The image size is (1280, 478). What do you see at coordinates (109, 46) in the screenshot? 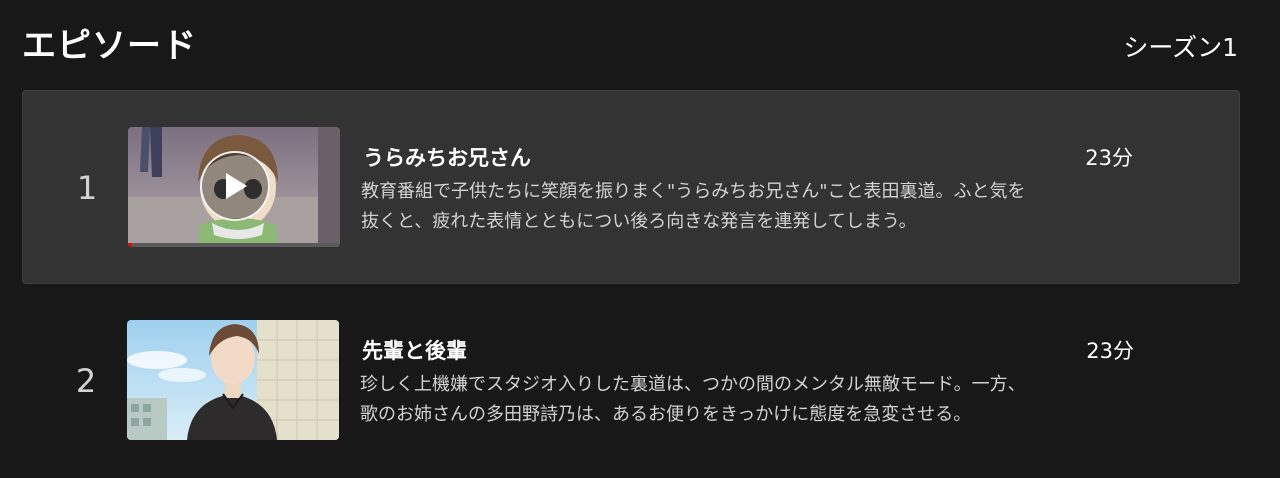
I see `section-title: エピソード` at bounding box center [109, 46].